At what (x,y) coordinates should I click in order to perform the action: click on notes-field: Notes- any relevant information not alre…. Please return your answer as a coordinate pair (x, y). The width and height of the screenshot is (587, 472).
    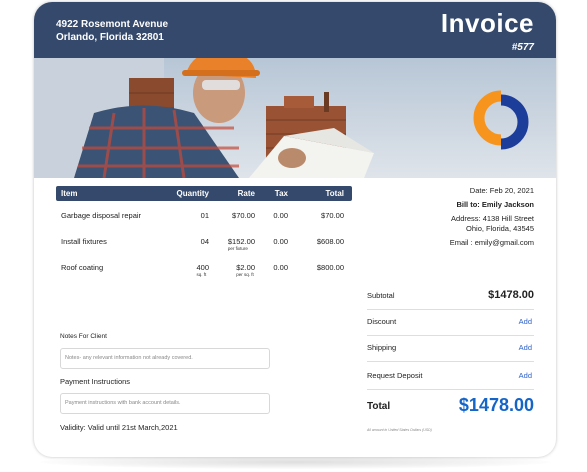
    Looking at the image, I should click on (165, 358).